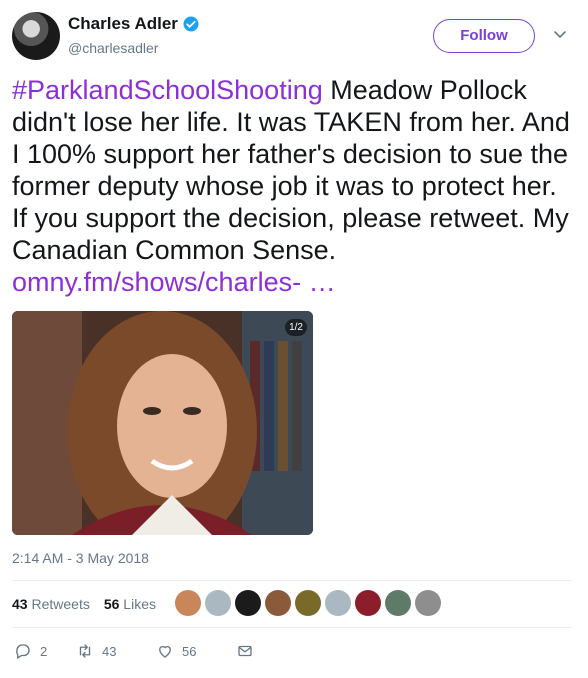  What do you see at coordinates (167, 90) in the screenshot?
I see `hashtag-link: #ParklandSchoolShooting` at bounding box center [167, 90].